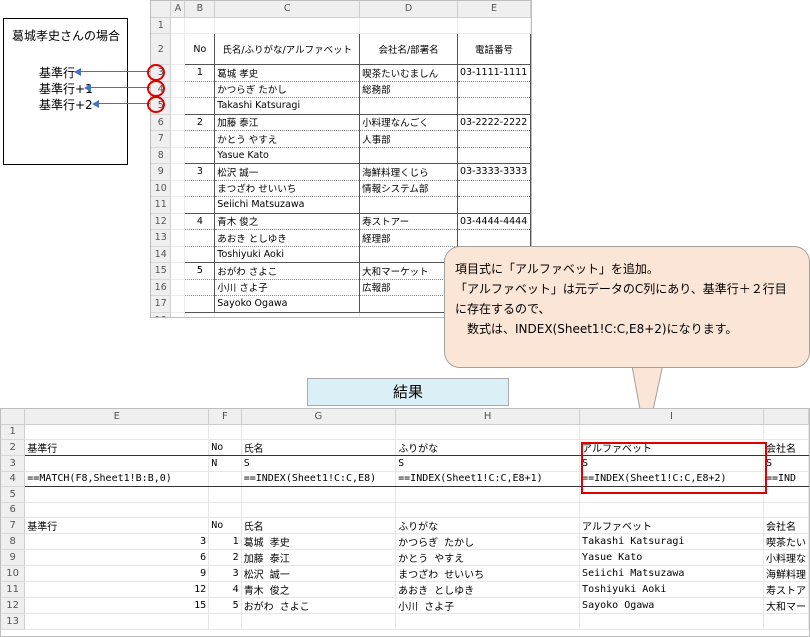 The image size is (810, 637). I want to click on column-header-d: D, so click(408, 9).